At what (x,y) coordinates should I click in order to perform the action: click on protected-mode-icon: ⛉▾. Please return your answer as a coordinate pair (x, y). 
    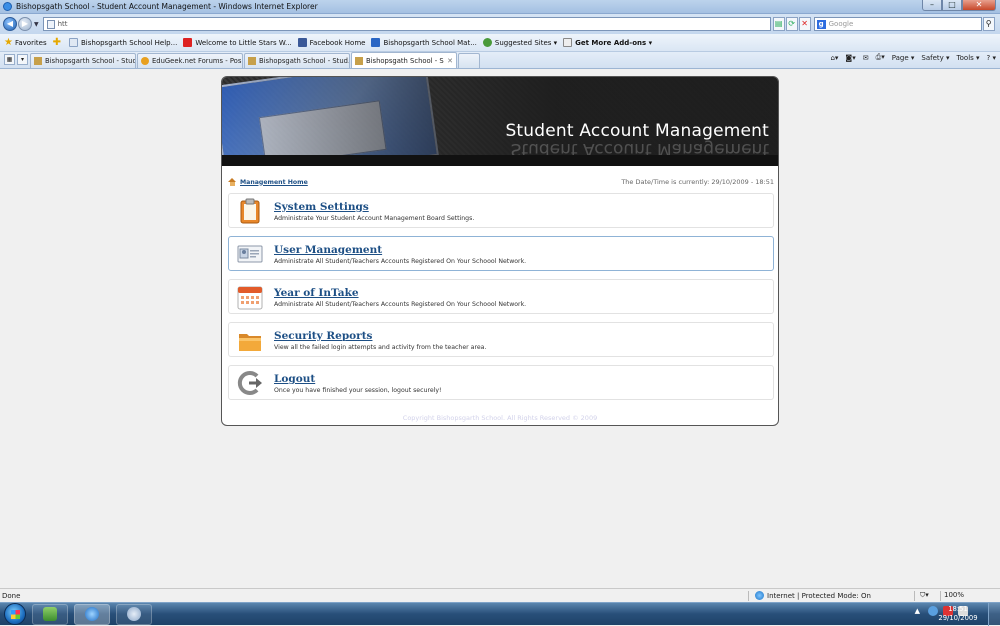
    Looking at the image, I should click on (924, 595).